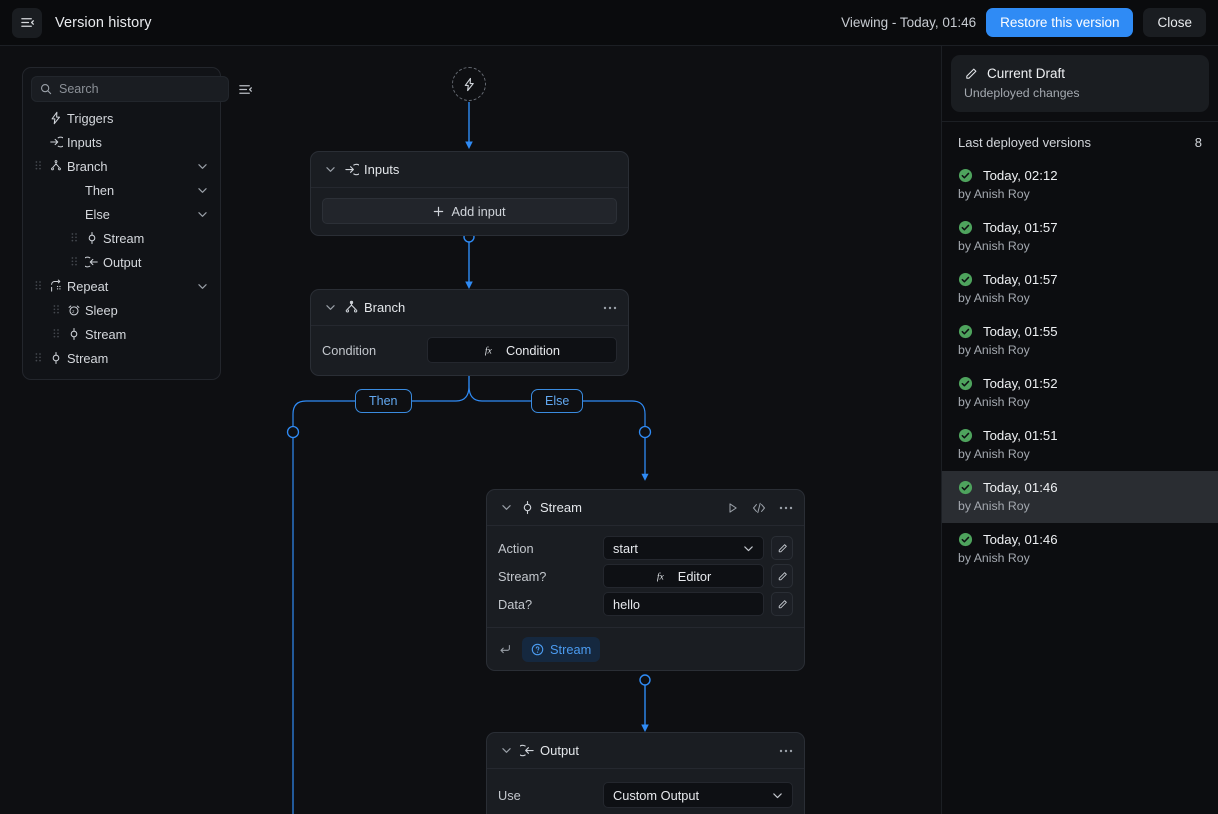  I want to click on search-icon, so click(46, 89).